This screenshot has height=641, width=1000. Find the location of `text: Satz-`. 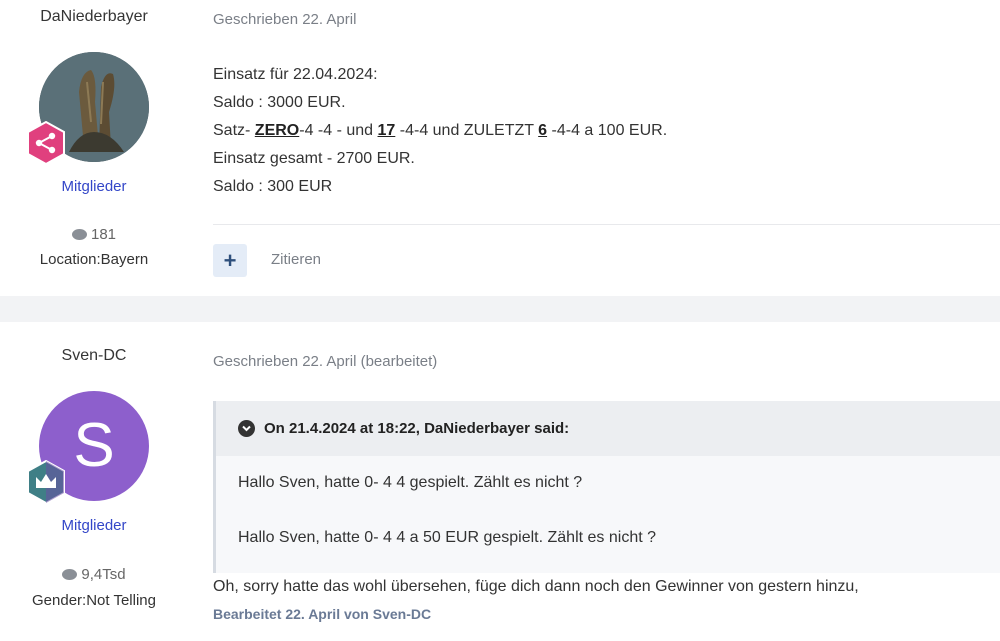

text: Satz- is located at coordinates (234, 130).